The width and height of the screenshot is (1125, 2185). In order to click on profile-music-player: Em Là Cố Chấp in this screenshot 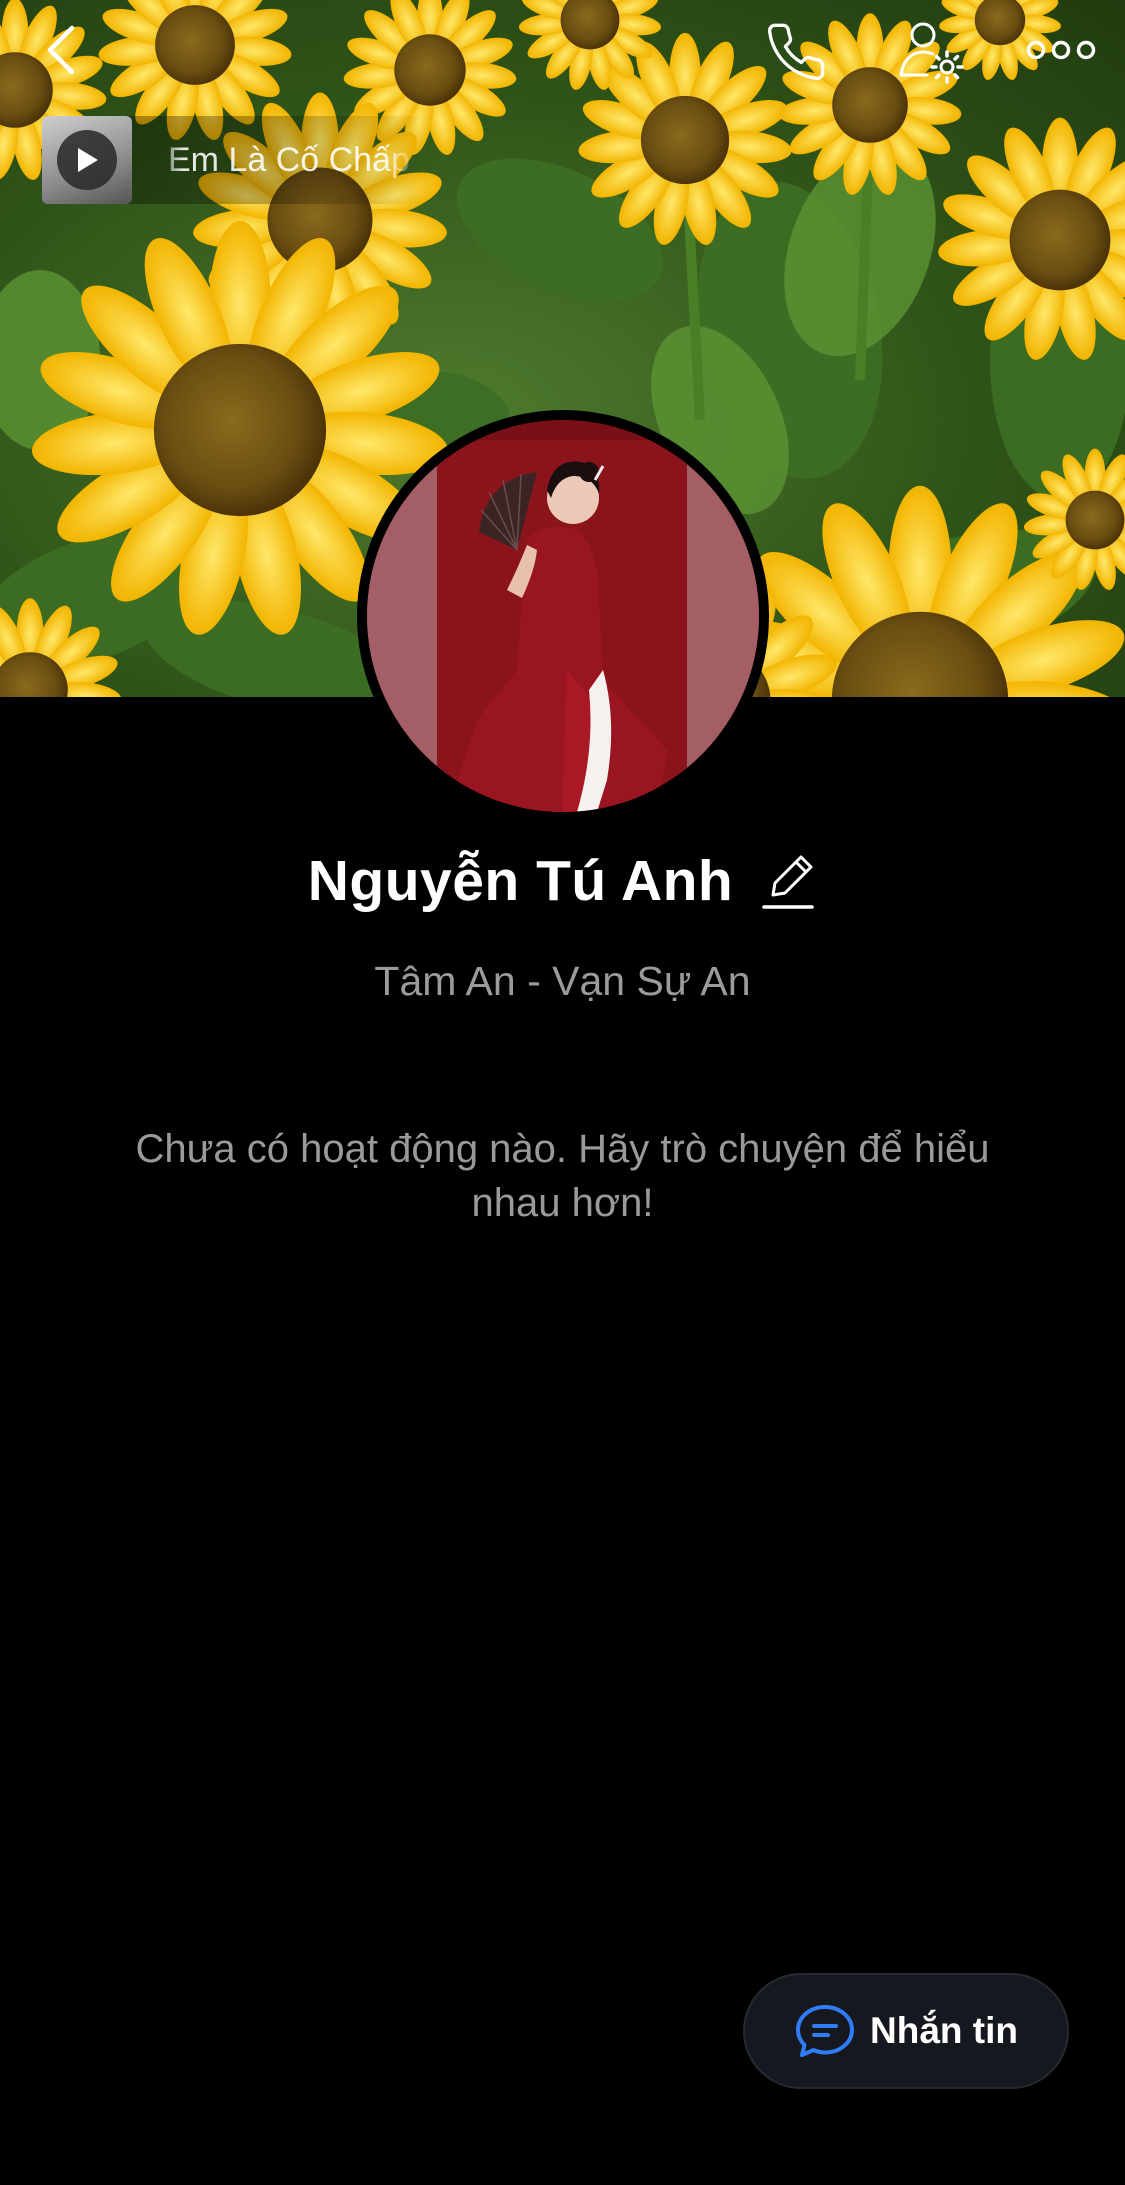, I will do `click(237, 160)`.